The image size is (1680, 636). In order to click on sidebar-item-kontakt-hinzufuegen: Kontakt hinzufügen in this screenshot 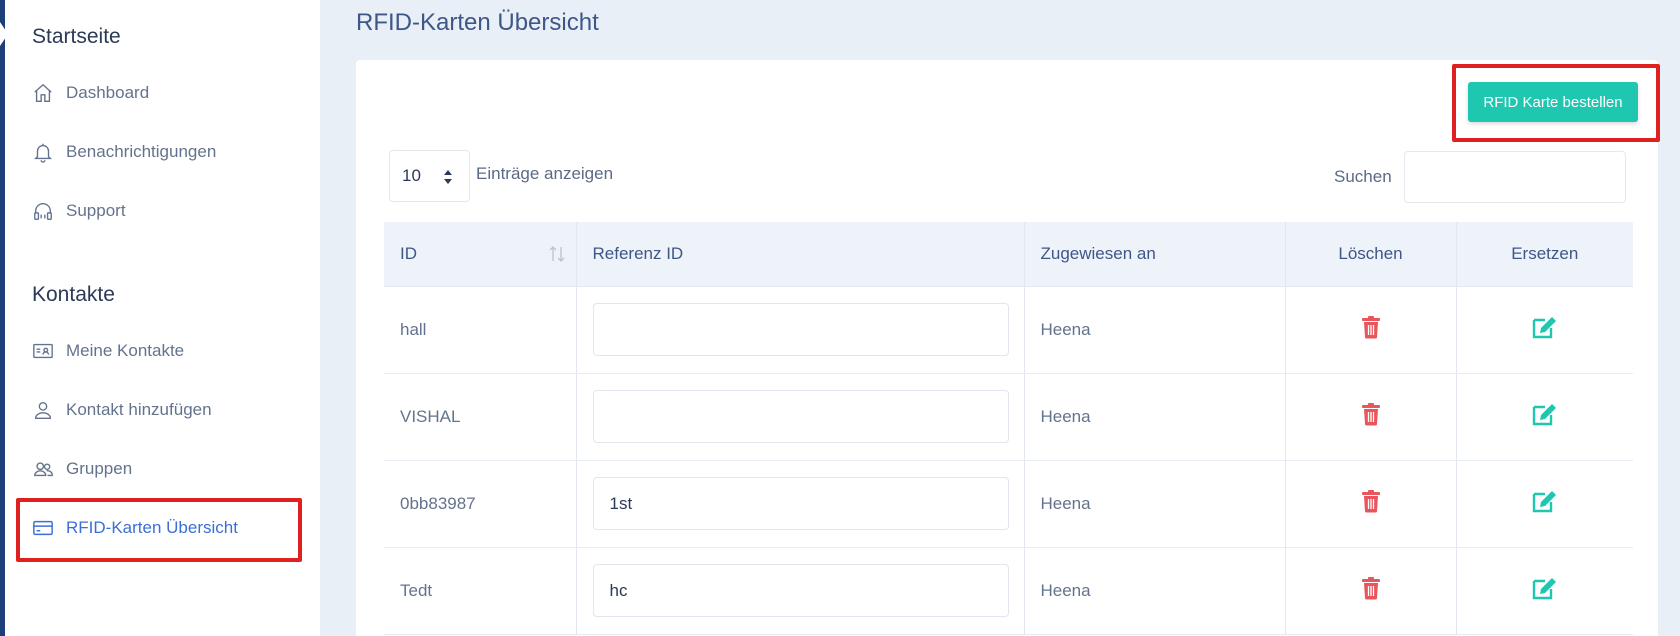, I will do `click(122, 410)`.